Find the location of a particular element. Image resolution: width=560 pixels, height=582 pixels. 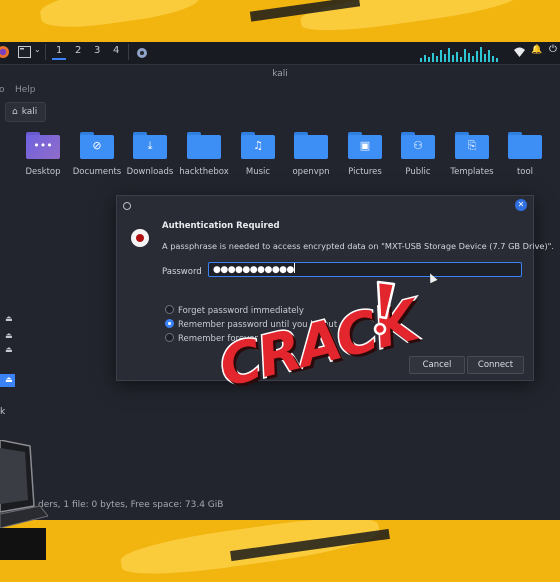

location-home-button: ⌂ kali is located at coordinates (26, 112).